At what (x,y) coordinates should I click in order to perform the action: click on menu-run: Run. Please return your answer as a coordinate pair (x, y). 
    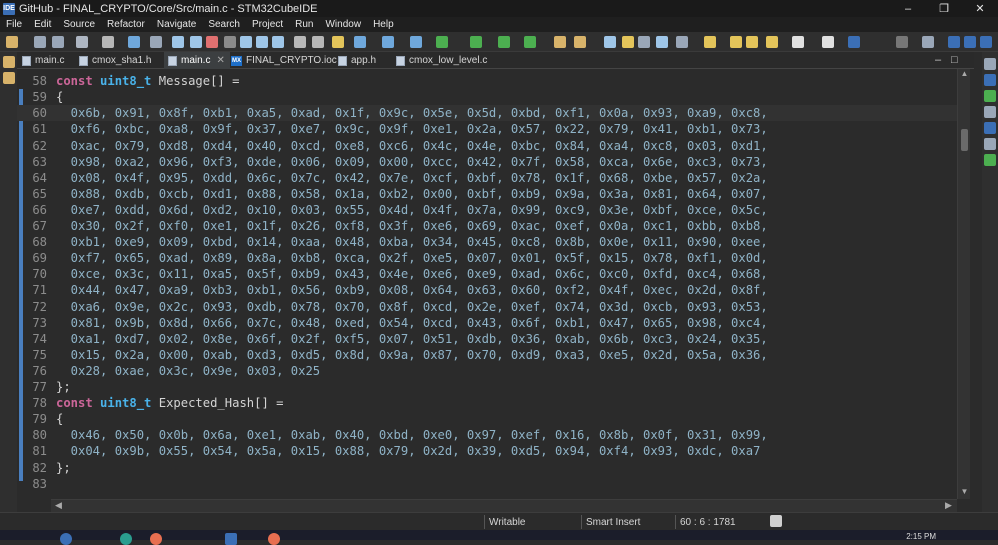
    Looking at the image, I should click on (304, 24).